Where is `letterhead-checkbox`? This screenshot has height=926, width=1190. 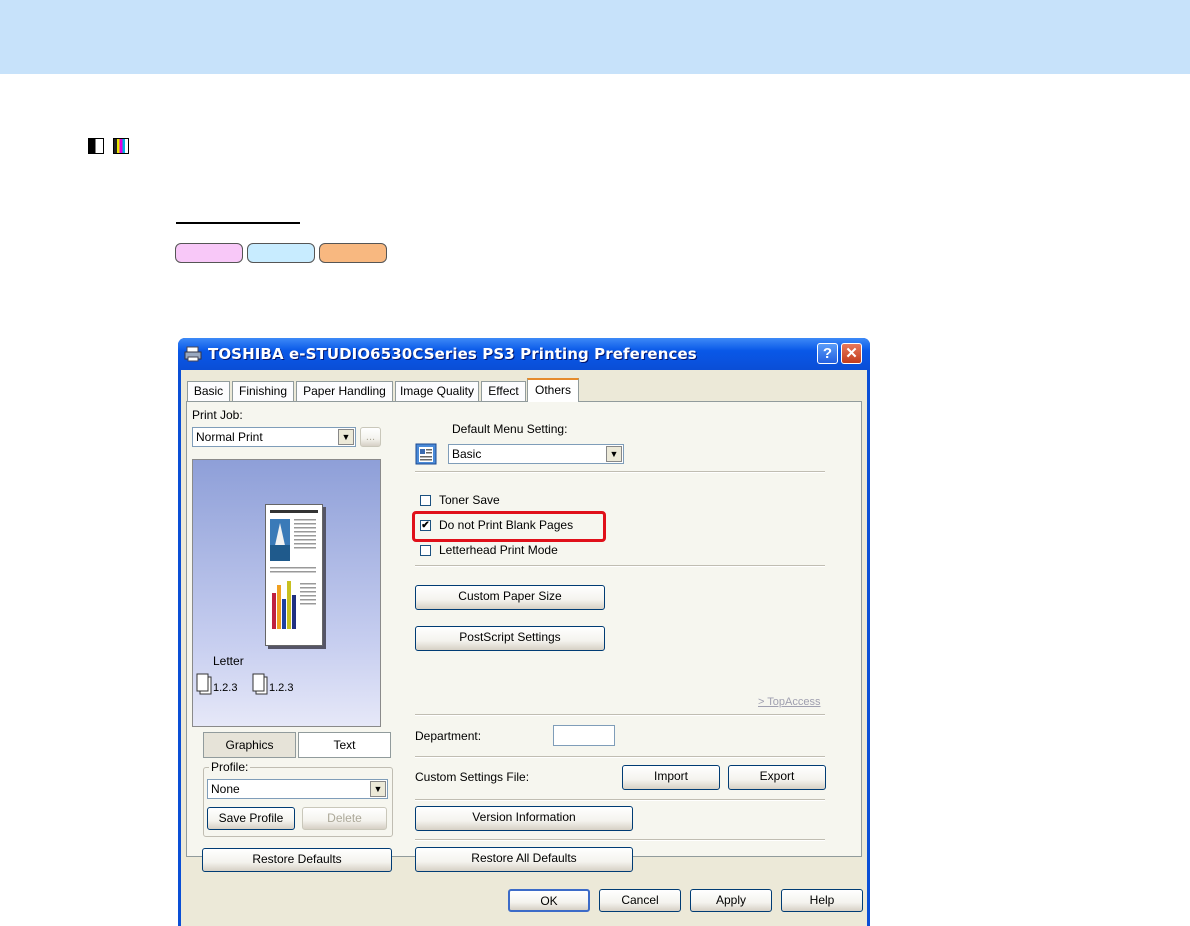
letterhead-checkbox is located at coordinates (425, 550).